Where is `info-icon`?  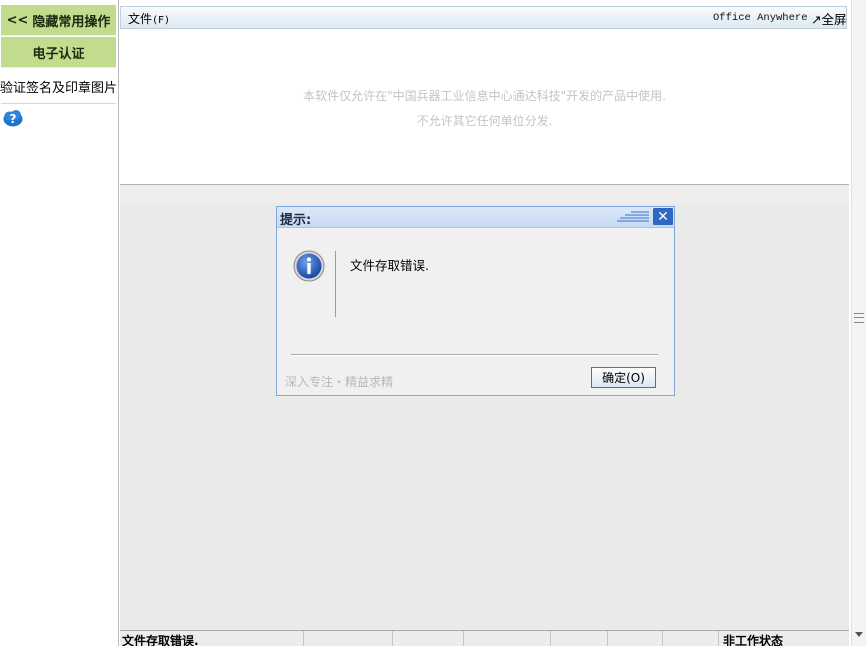 info-icon is located at coordinates (309, 266).